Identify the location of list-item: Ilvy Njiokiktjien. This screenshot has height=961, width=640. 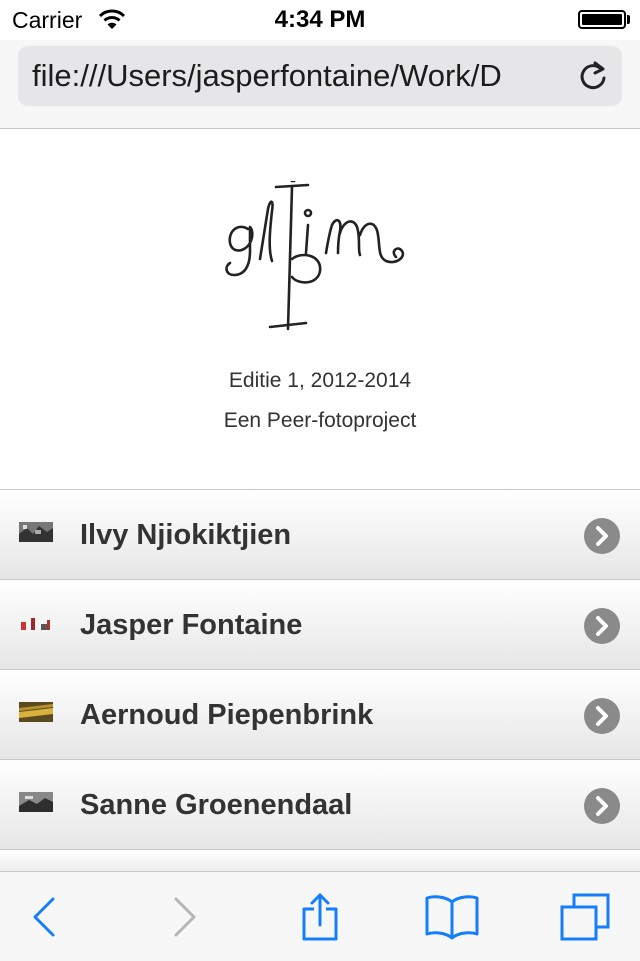
(320, 534).